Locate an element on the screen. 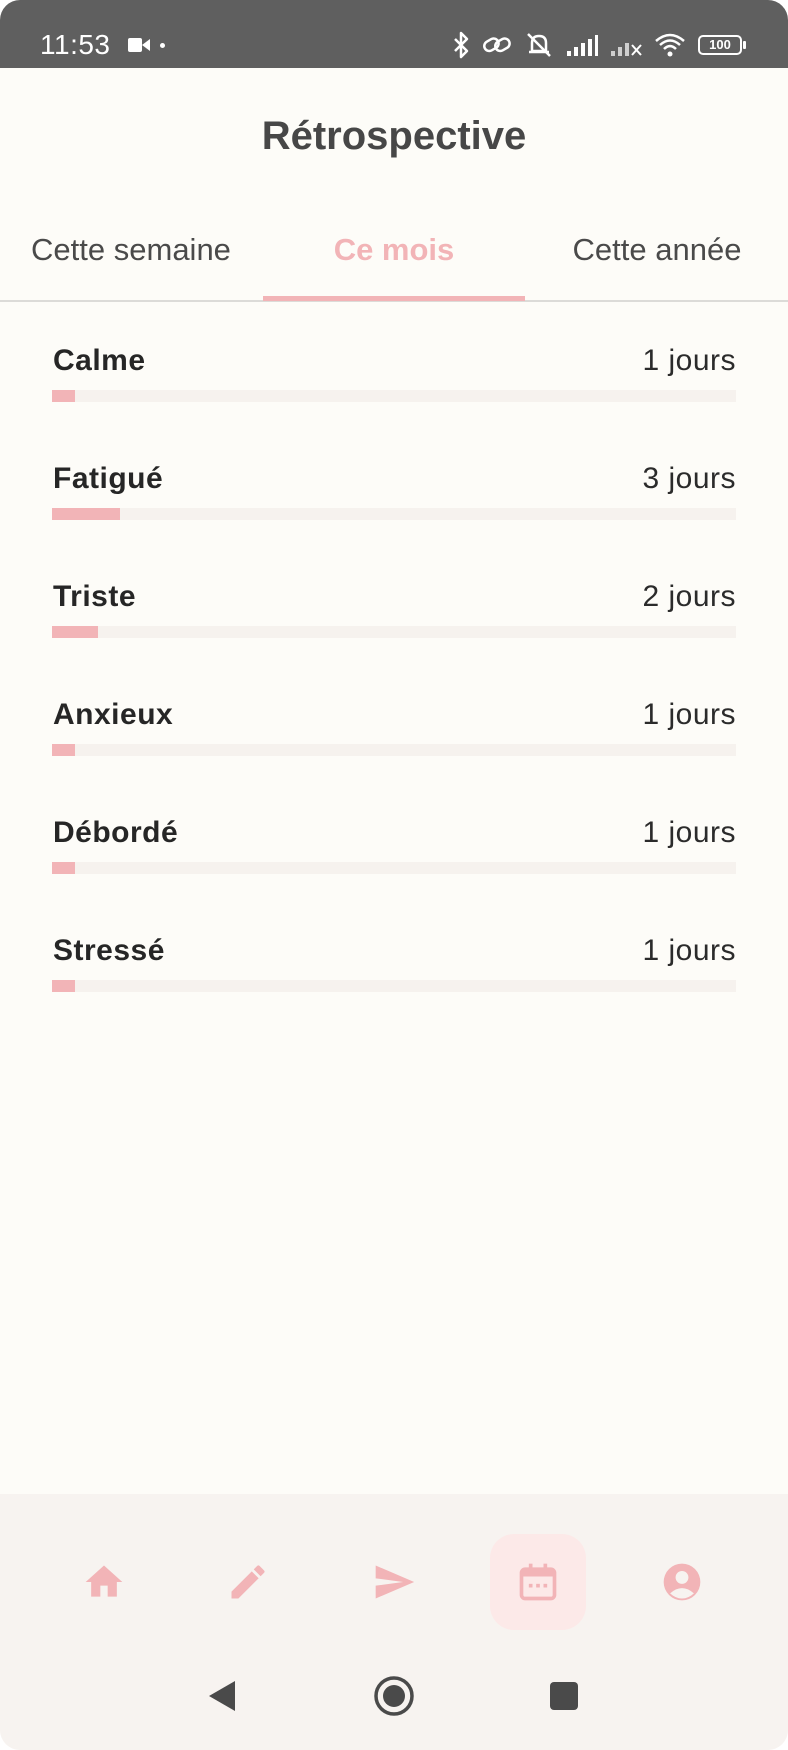 The height and width of the screenshot is (1750, 788). active-tab-indicator is located at coordinates (394, 298).